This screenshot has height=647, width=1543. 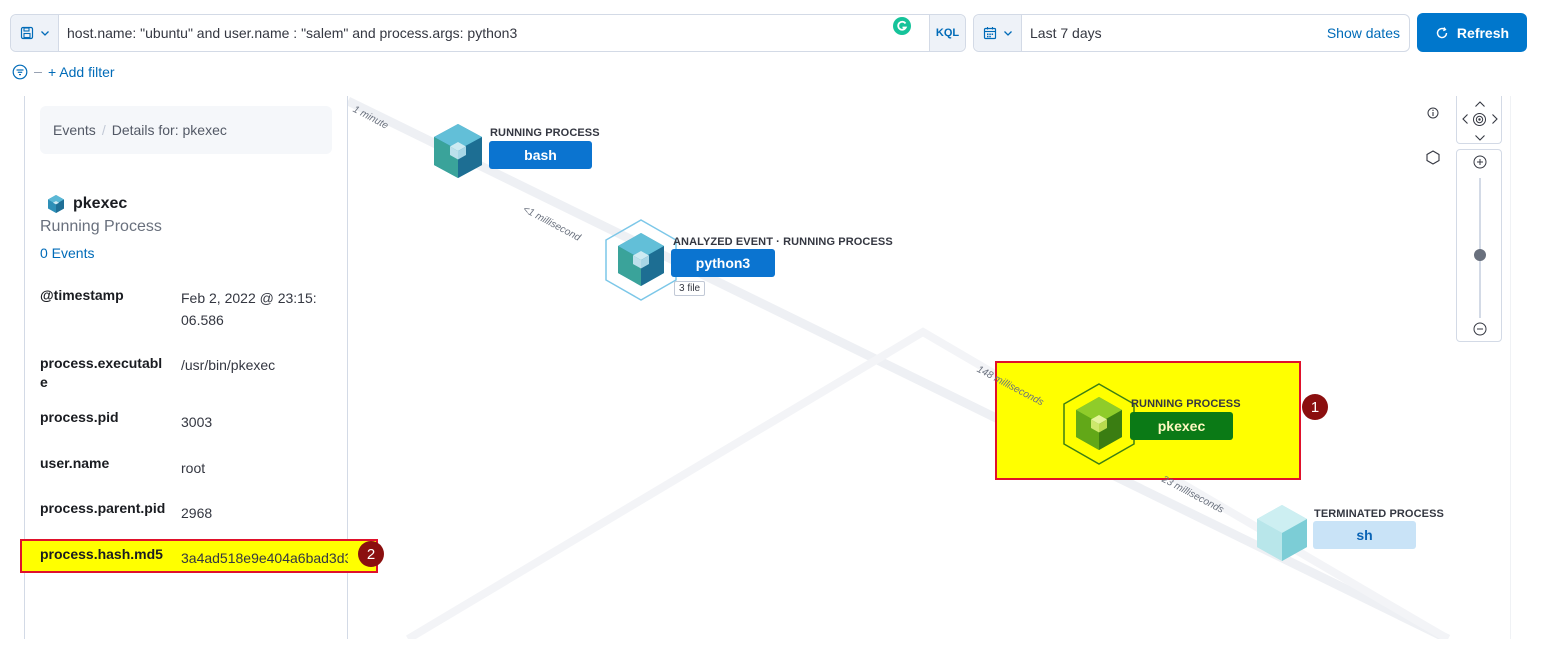 I want to click on cube-icon, so click(x=56, y=204).